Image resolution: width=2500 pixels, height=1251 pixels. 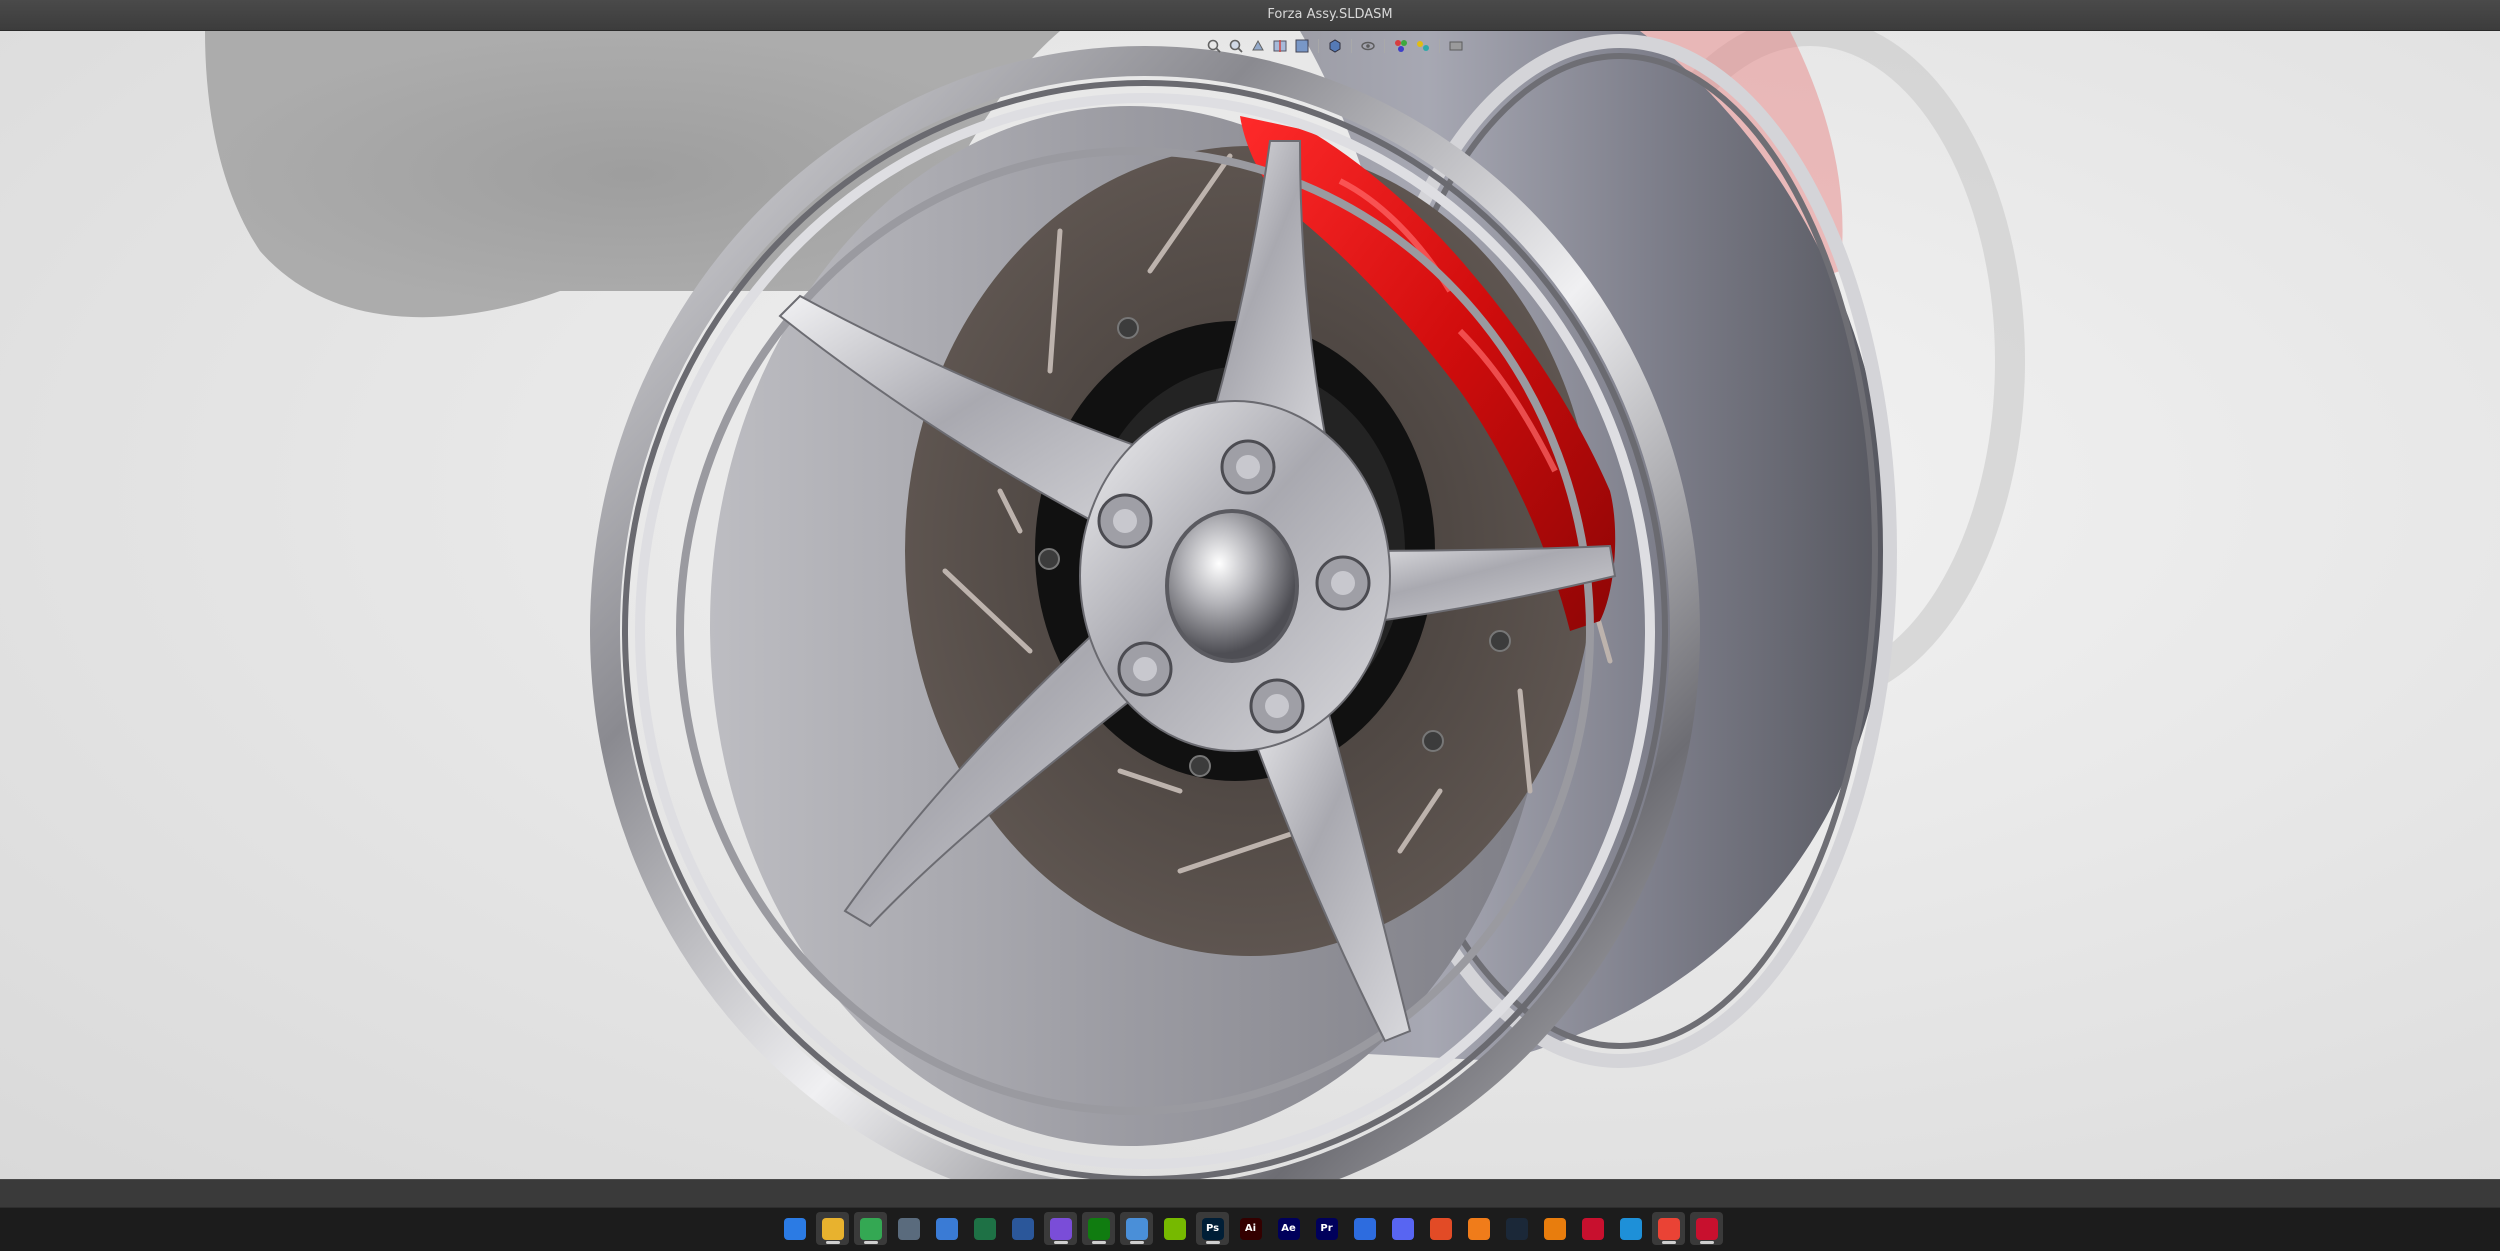 I want to click on file-explorer-icon, so click(x=832, y=1228).